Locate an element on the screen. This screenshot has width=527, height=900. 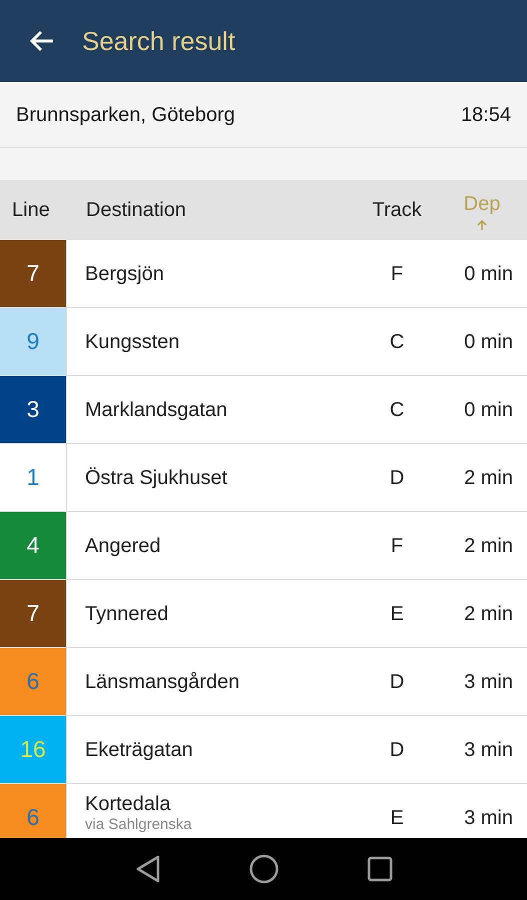
back-arrow-icon is located at coordinates (42, 41).